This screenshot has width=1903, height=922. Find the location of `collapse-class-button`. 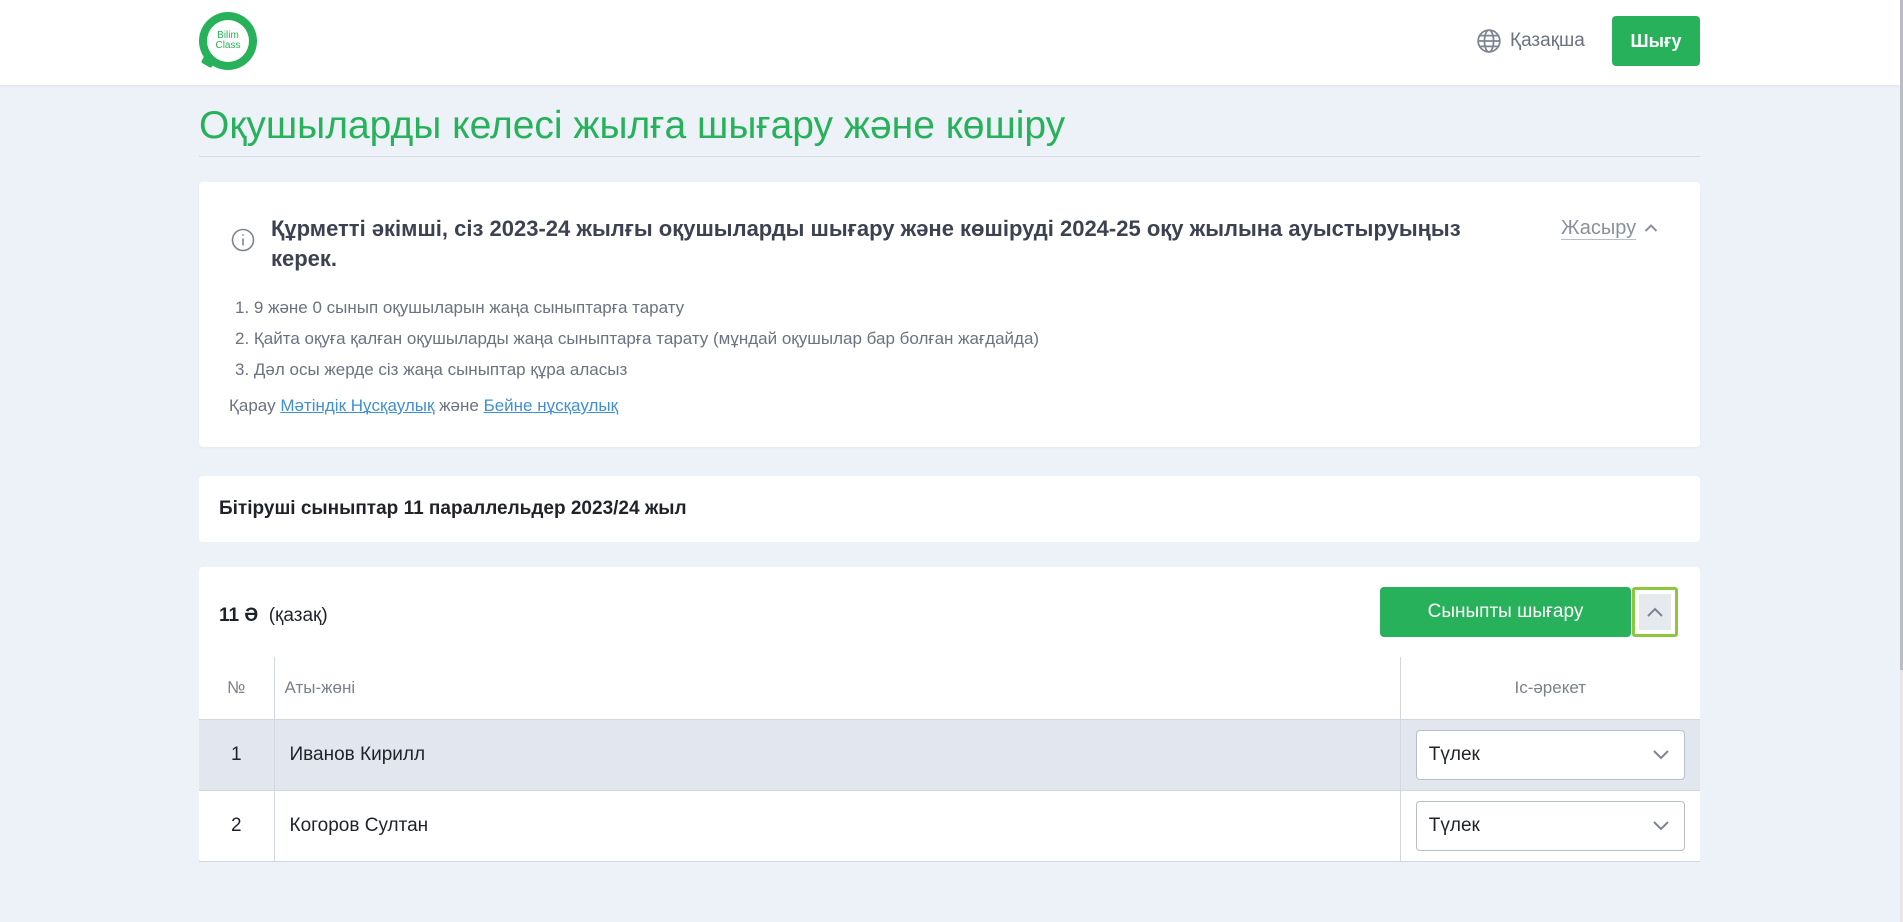

collapse-class-button is located at coordinates (1655, 612).